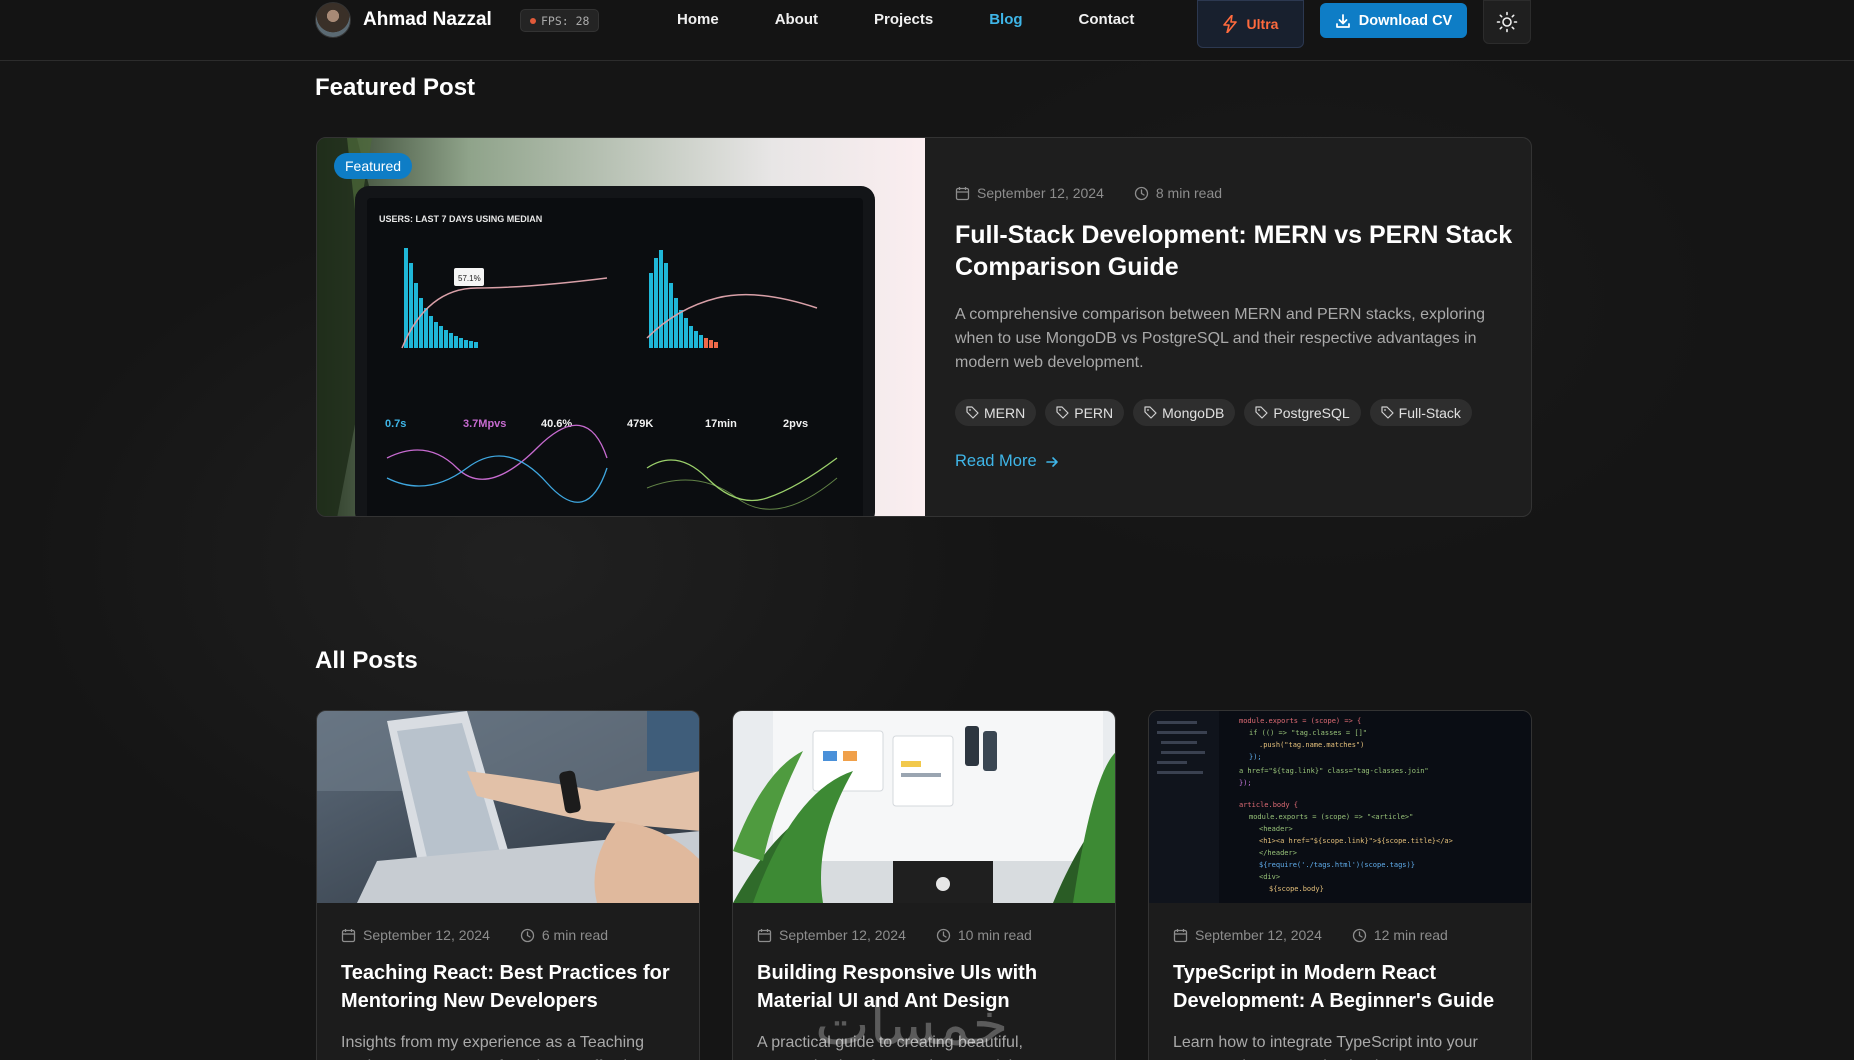  Describe the element at coordinates (996, 461) in the screenshot. I see `read-more-label: Read More` at that location.